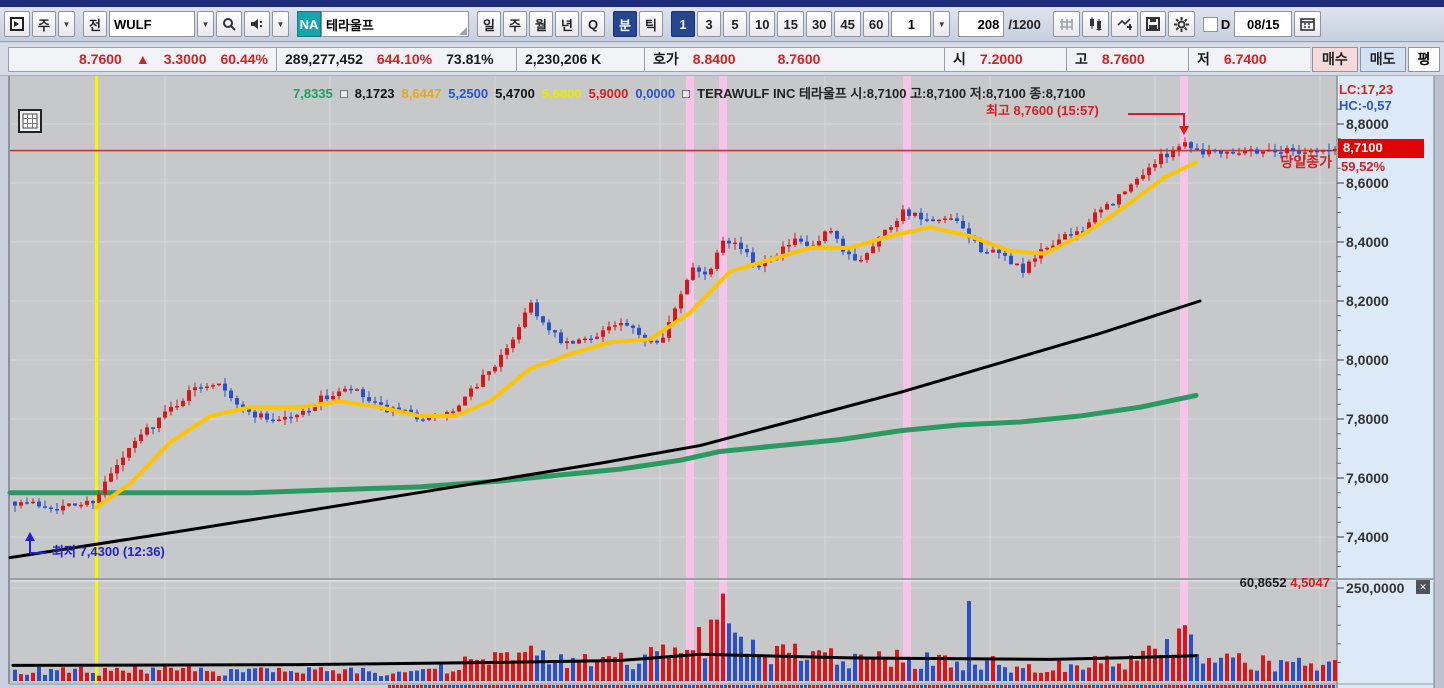 The width and height of the screenshot is (1444, 688). I want to click on sell-marker-button: 매도, so click(1382, 59).